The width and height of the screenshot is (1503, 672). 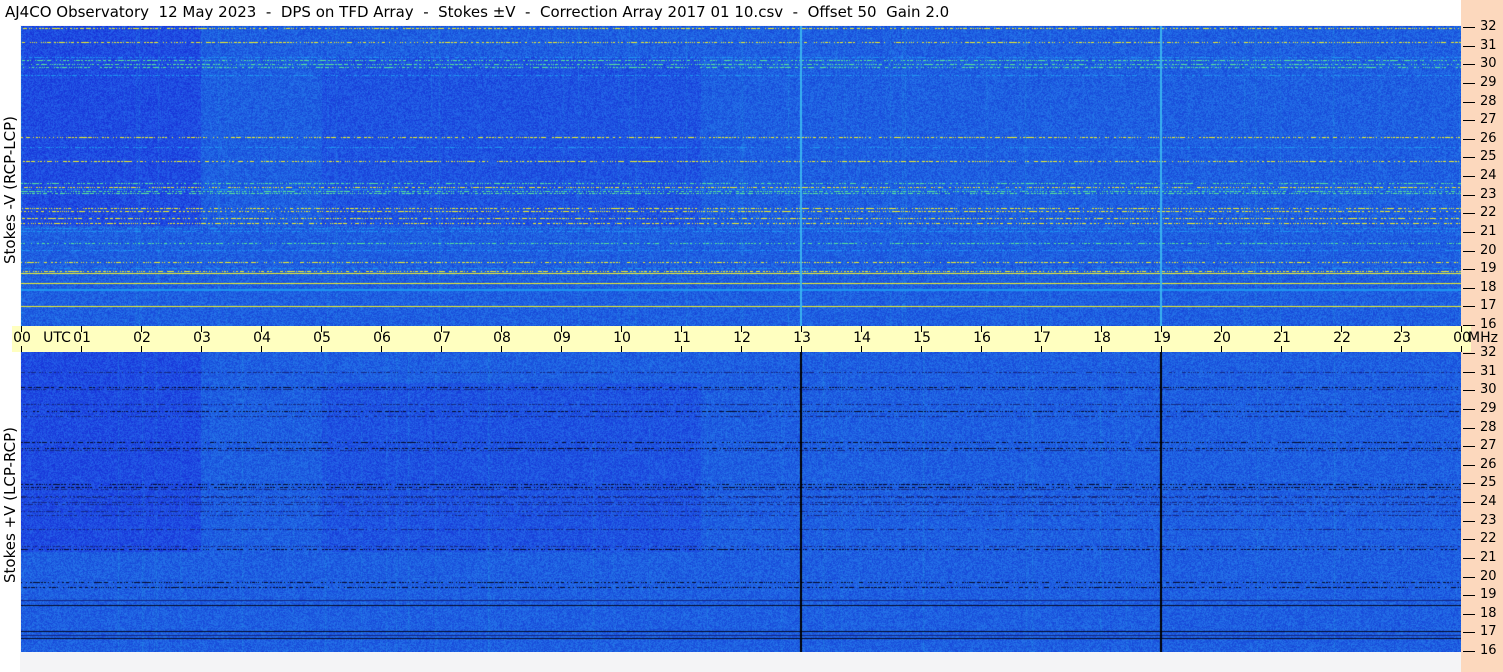 I want to click on time-tick-label: 10, so click(x=622, y=338).